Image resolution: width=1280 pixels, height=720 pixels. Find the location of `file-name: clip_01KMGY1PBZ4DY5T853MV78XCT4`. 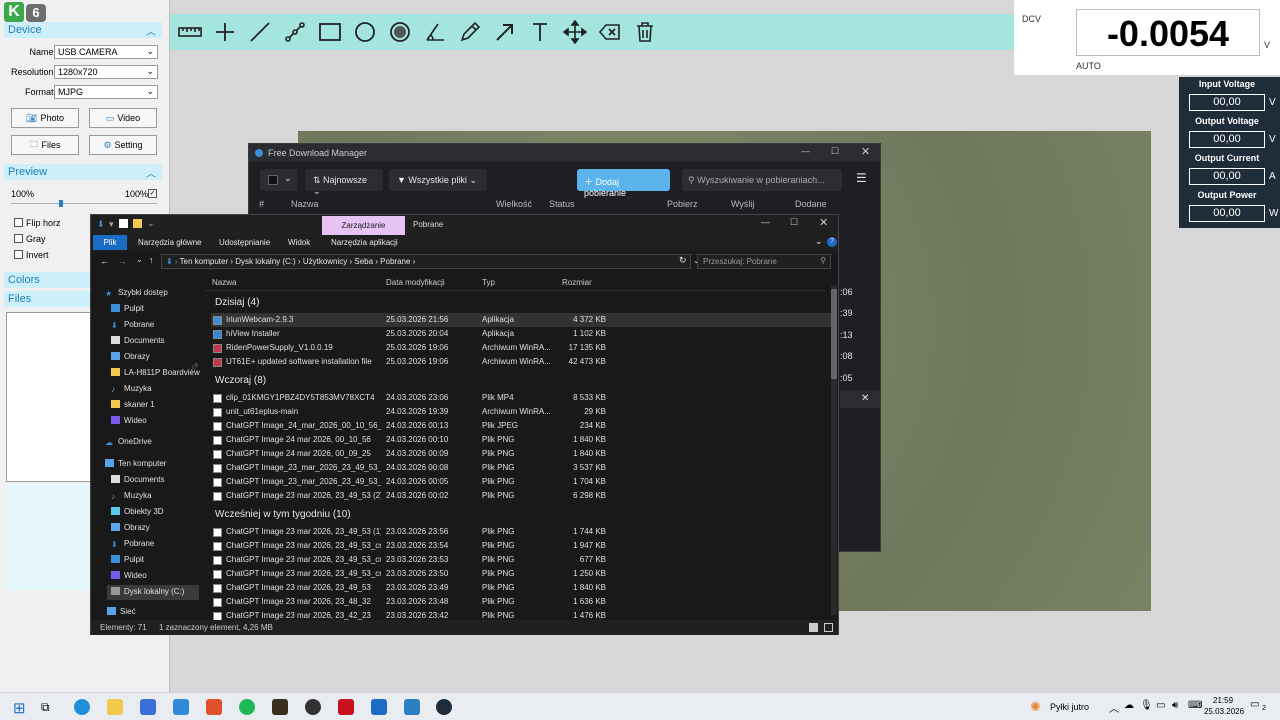

file-name: clip_01KMGY1PBZ4DY5T853MV78XCT4 is located at coordinates (300, 397).